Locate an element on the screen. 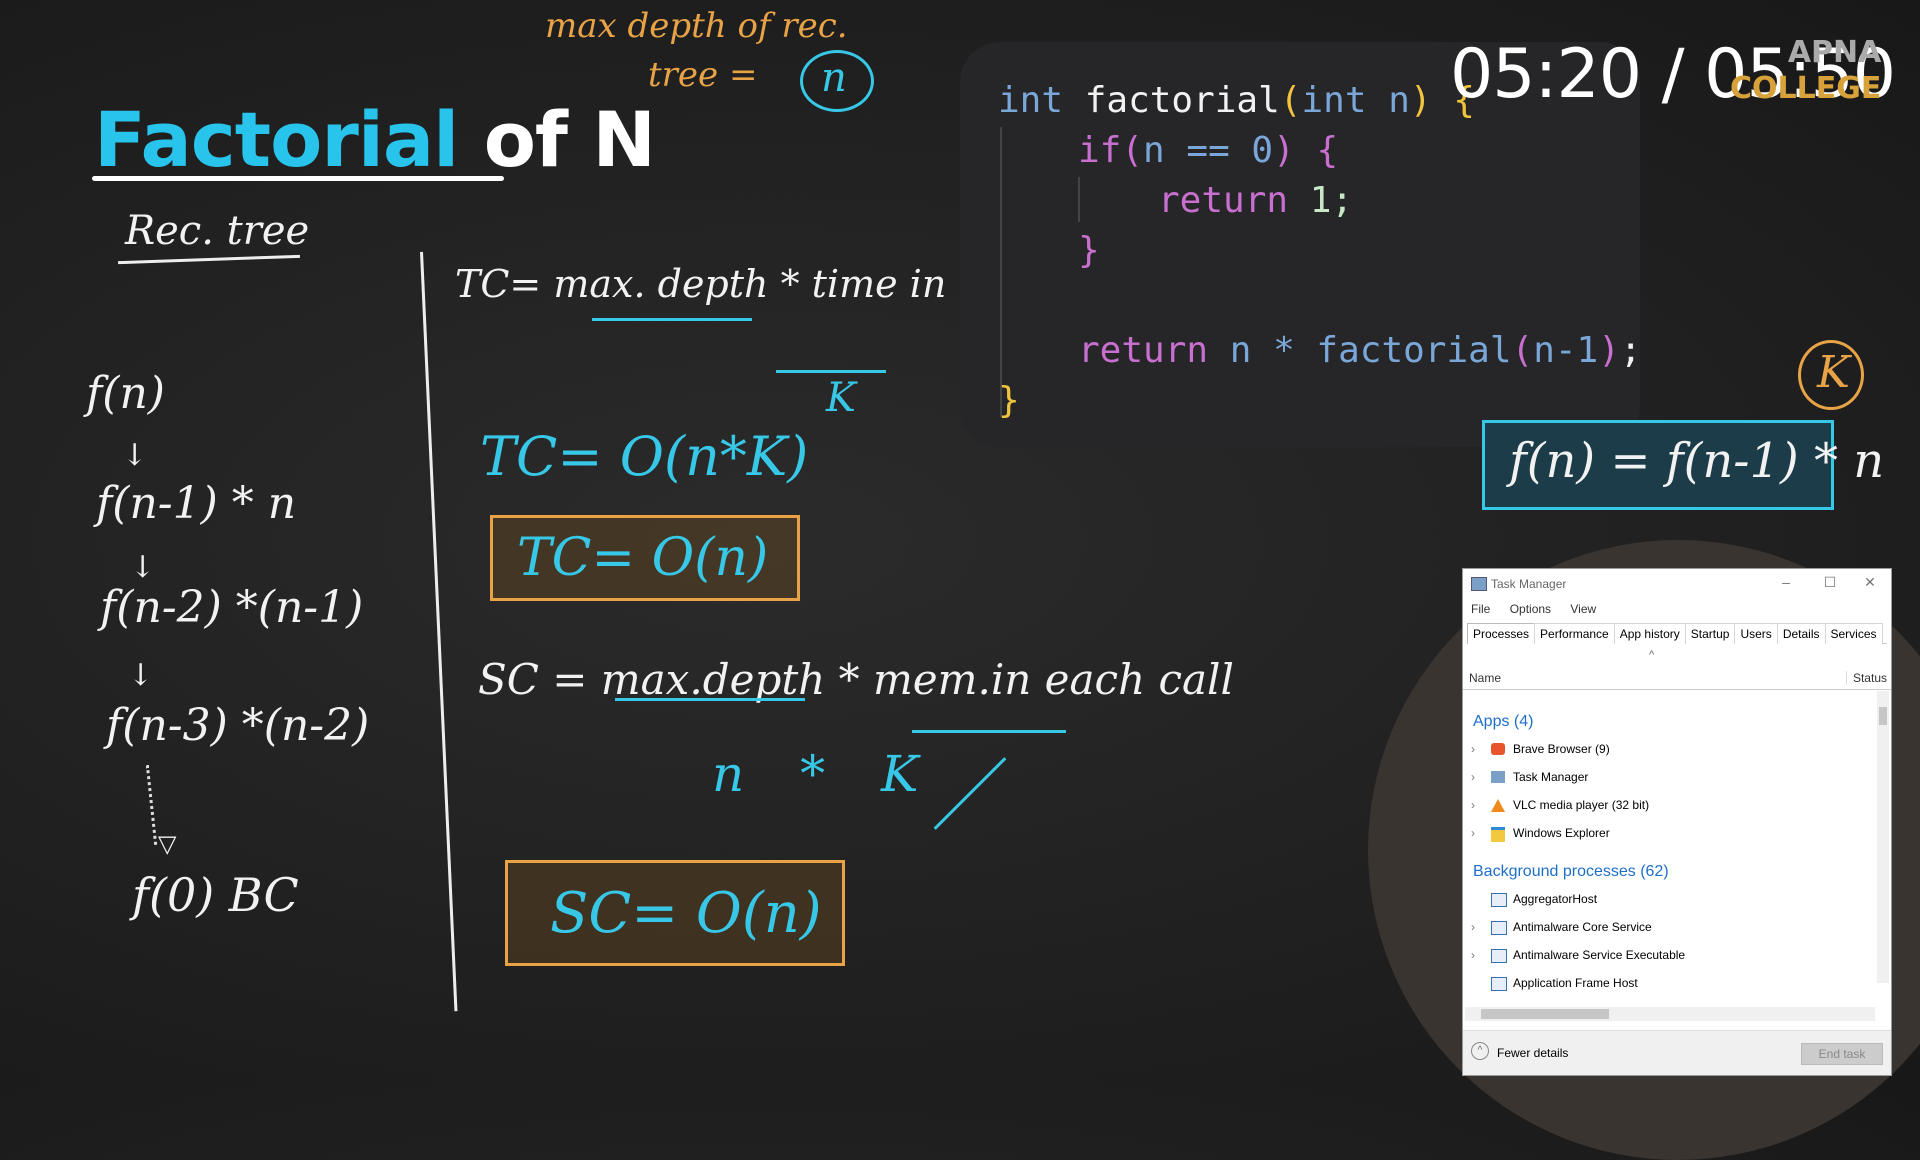 This screenshot has width=1920, height=1160. tc-result-box: TC= O(n) is located at coordinates (645, 558).